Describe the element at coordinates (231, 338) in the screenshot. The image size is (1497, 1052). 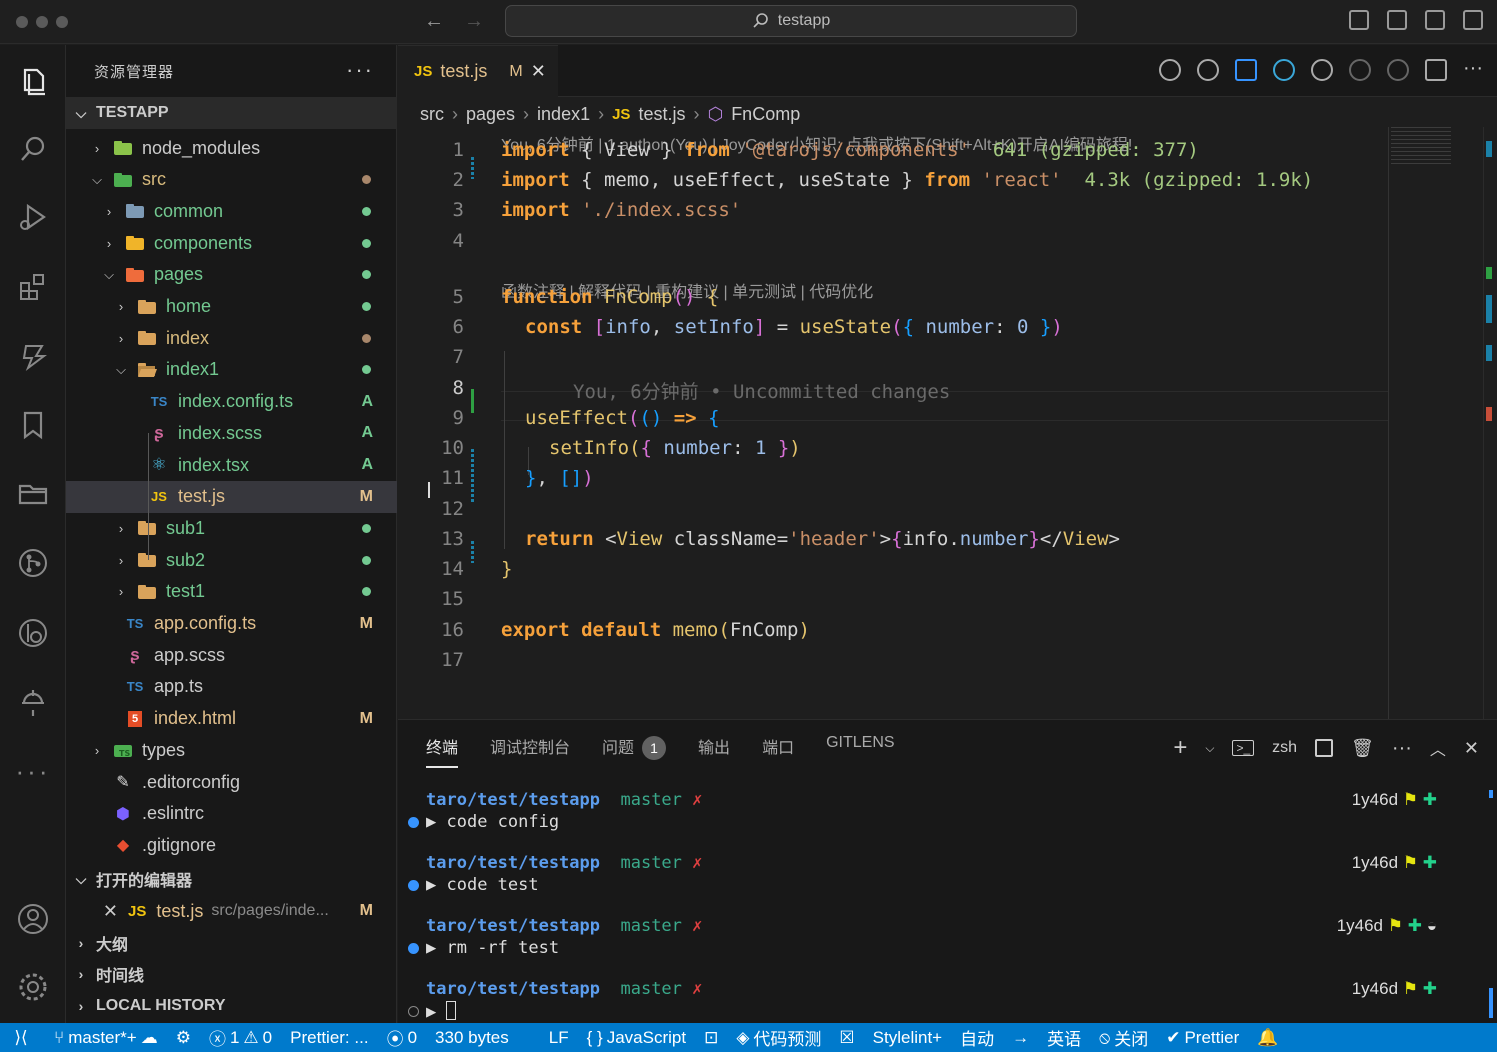
I see `tree-folder-item: › index` at that location.